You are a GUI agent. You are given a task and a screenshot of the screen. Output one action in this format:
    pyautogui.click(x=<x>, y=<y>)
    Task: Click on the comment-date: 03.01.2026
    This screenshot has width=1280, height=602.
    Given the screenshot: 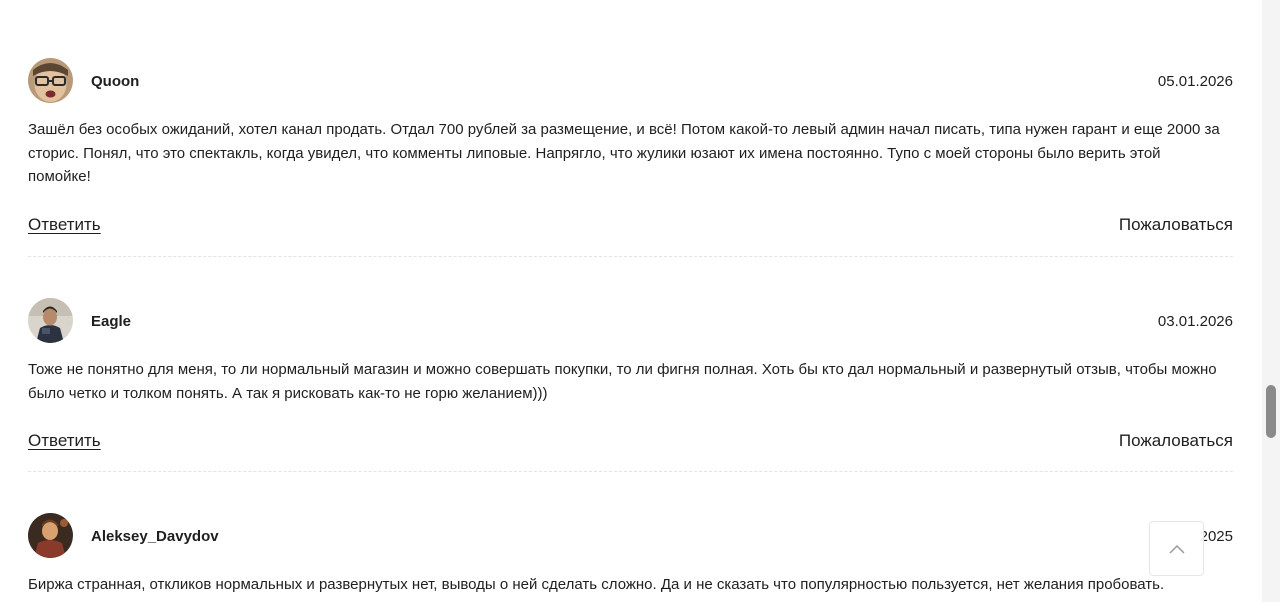 What is the action you would take?
    pyautogui.click(x=1195, y=321)
    